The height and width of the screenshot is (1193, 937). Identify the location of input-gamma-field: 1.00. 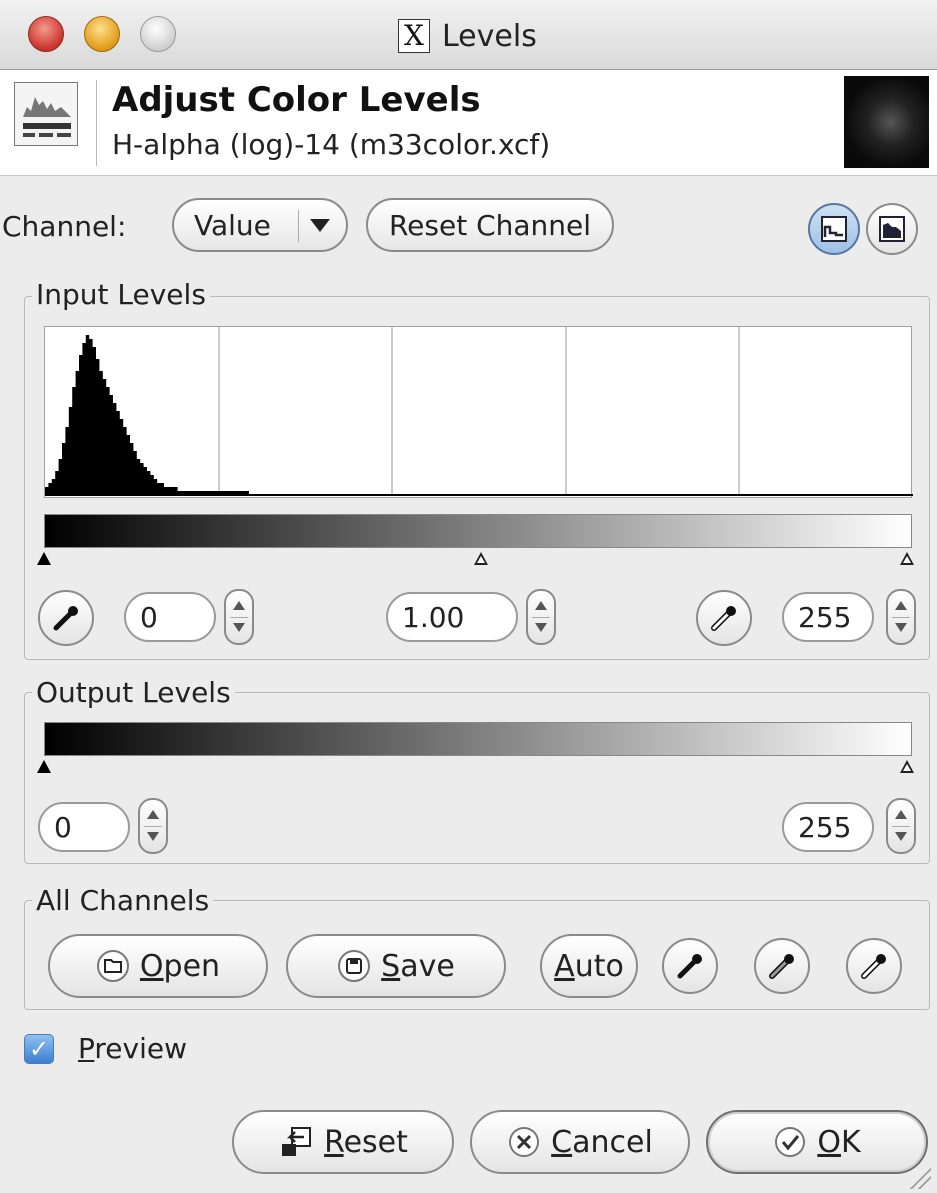
(452, 617).